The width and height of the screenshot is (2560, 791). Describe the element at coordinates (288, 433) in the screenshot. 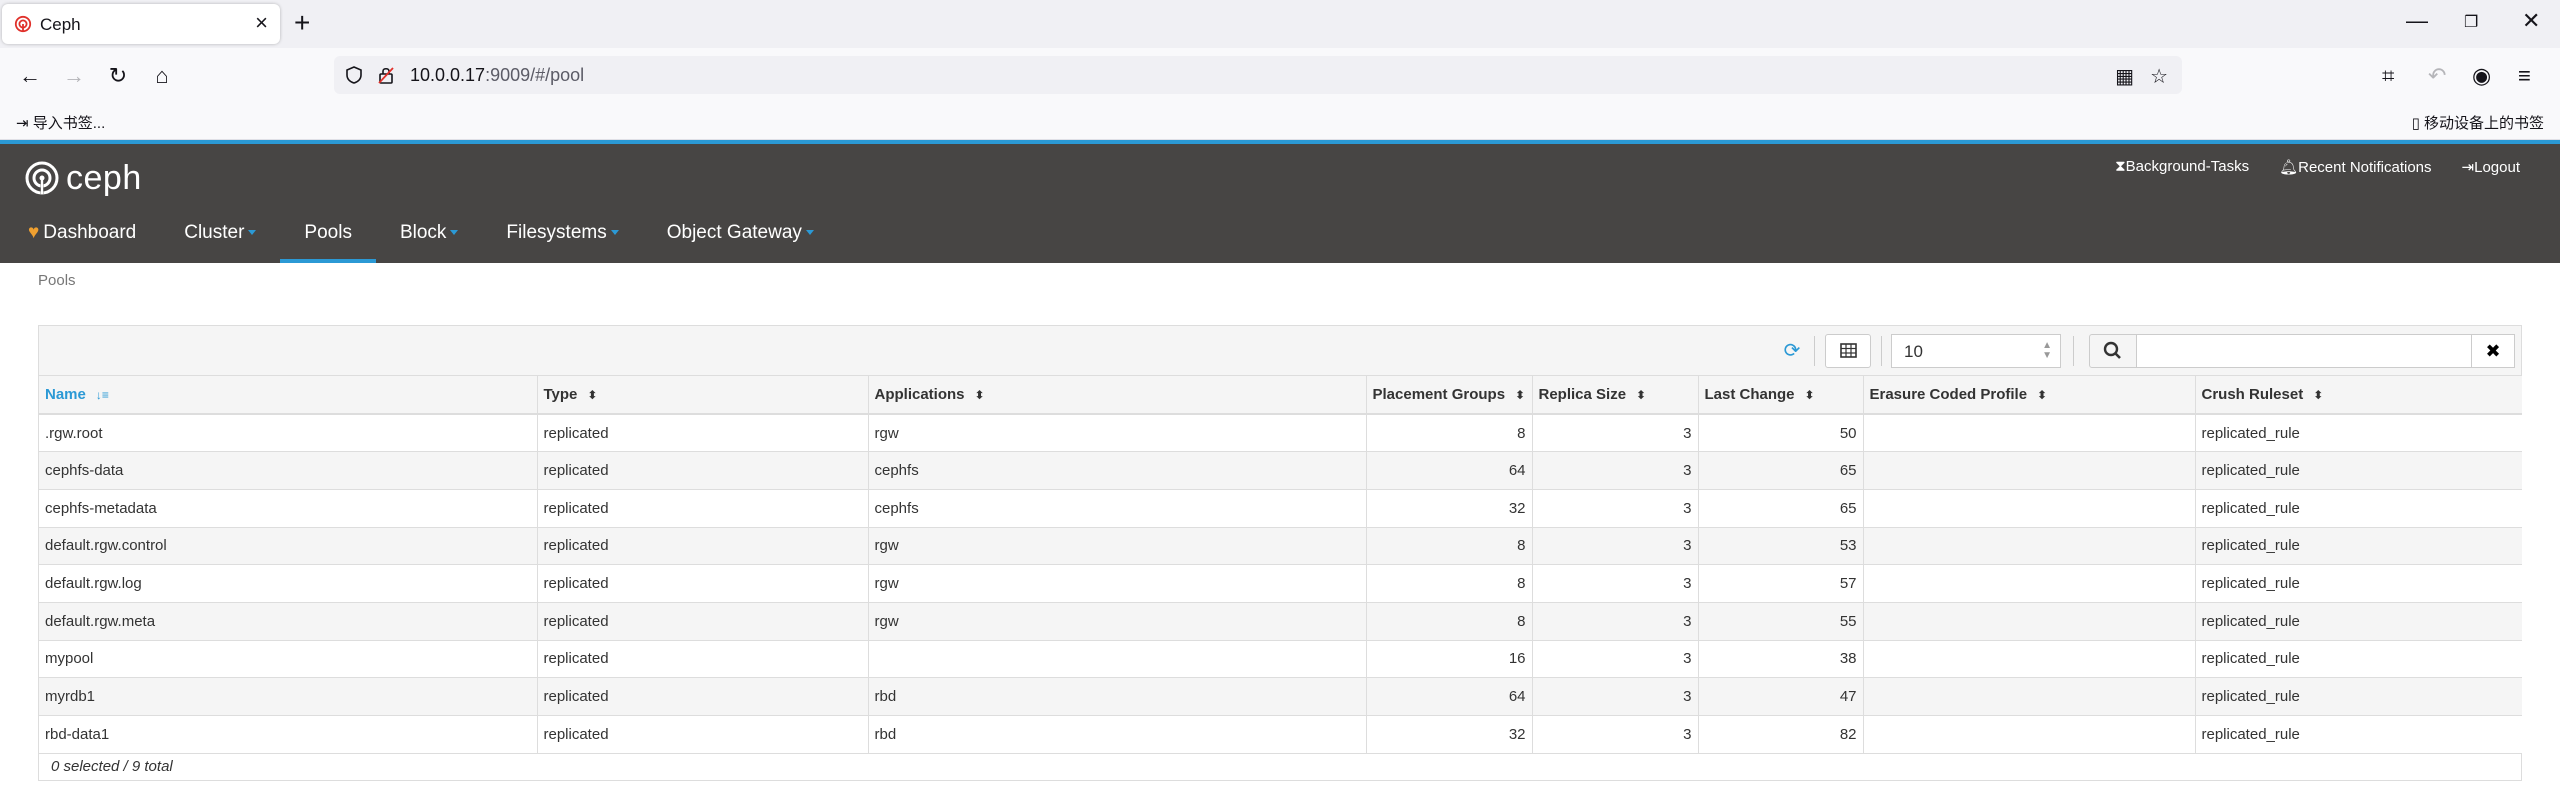

I see `cell-name: .rgw.root` at that location.